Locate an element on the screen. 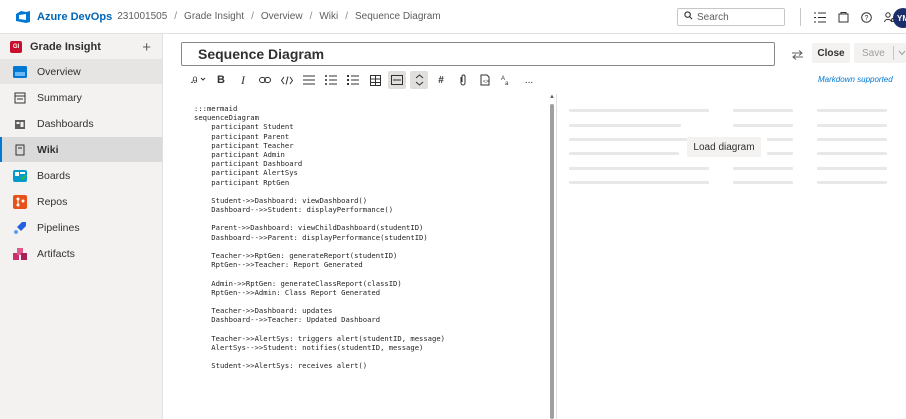 This screenshot has height=419, width=906. search-box is located at coordinates (731, 17).